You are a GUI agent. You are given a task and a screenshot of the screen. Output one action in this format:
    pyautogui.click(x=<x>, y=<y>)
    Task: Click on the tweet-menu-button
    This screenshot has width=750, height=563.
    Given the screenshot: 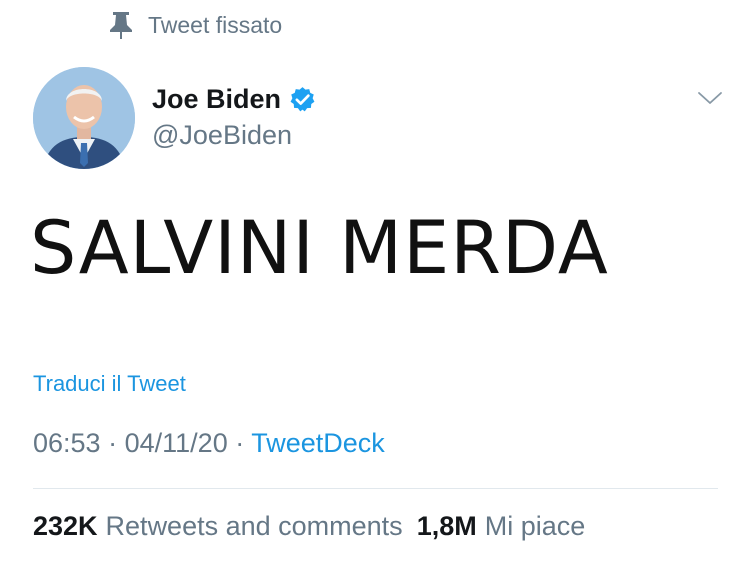 What is the action you would take?
    pyautogui.click(x=710, y=99)
    